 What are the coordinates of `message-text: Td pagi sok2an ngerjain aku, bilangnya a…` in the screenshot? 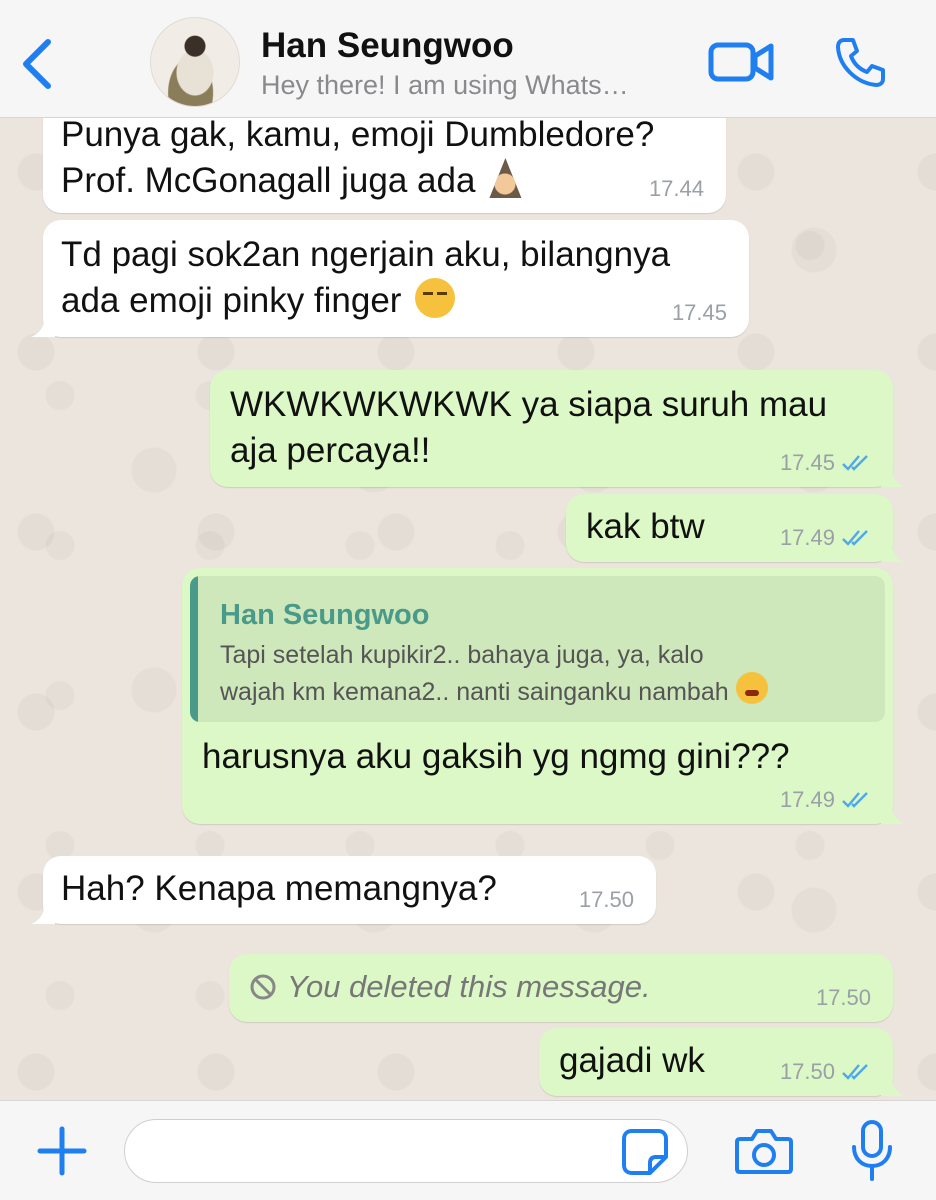 It's located at (366, 277).